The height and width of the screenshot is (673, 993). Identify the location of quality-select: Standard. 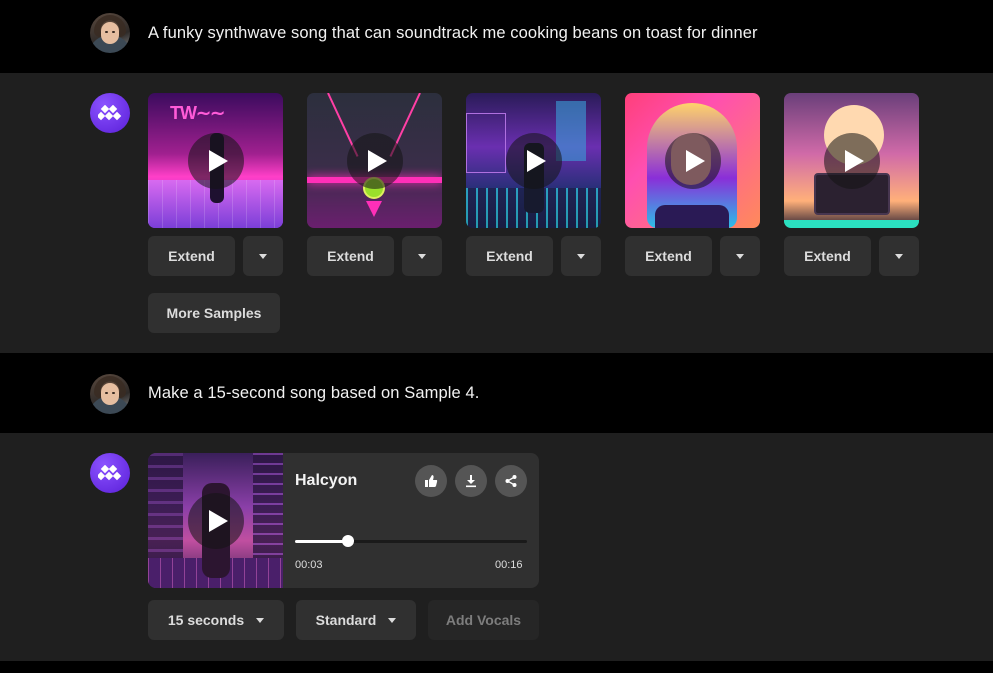
(356, 620).